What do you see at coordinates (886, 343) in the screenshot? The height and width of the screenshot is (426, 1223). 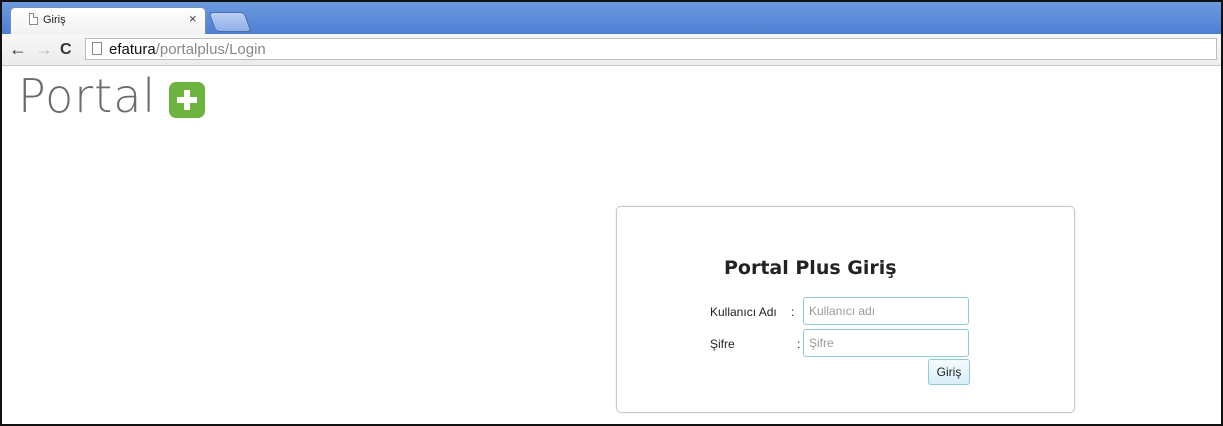 I see `password-input` at bounding box center [886, 343].